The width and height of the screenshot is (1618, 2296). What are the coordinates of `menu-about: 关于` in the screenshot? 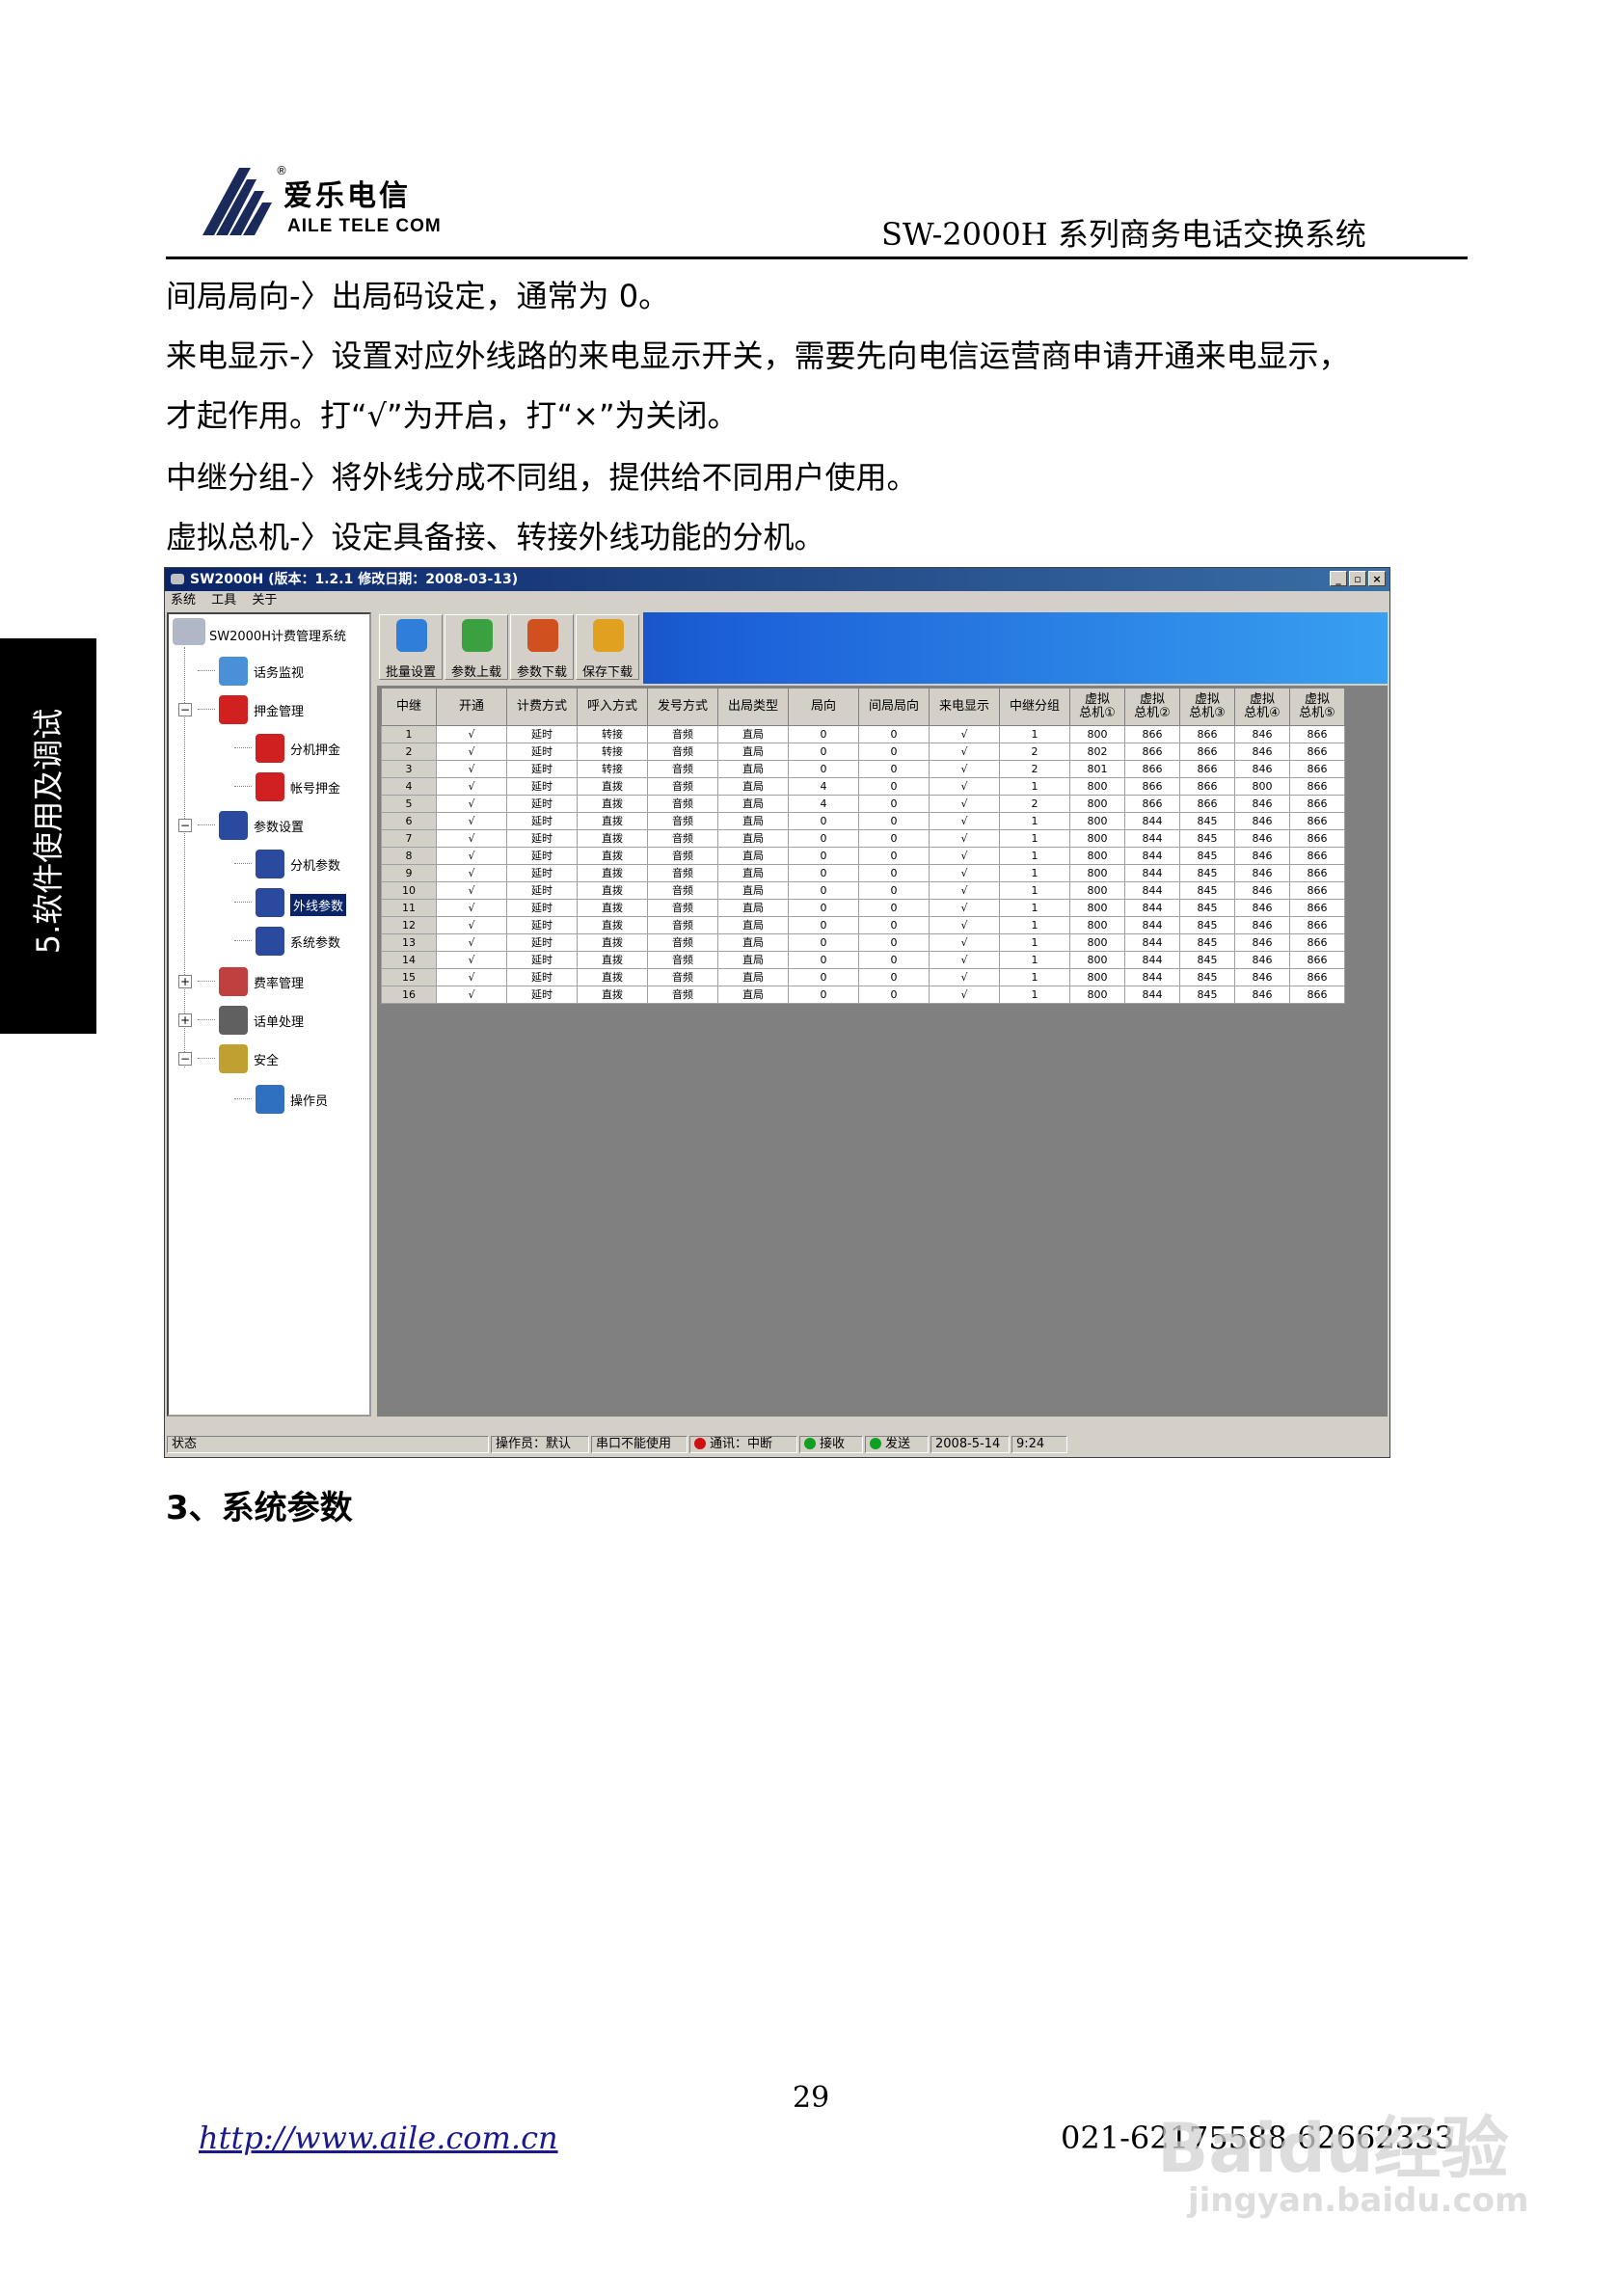 It's located at (265, 600).